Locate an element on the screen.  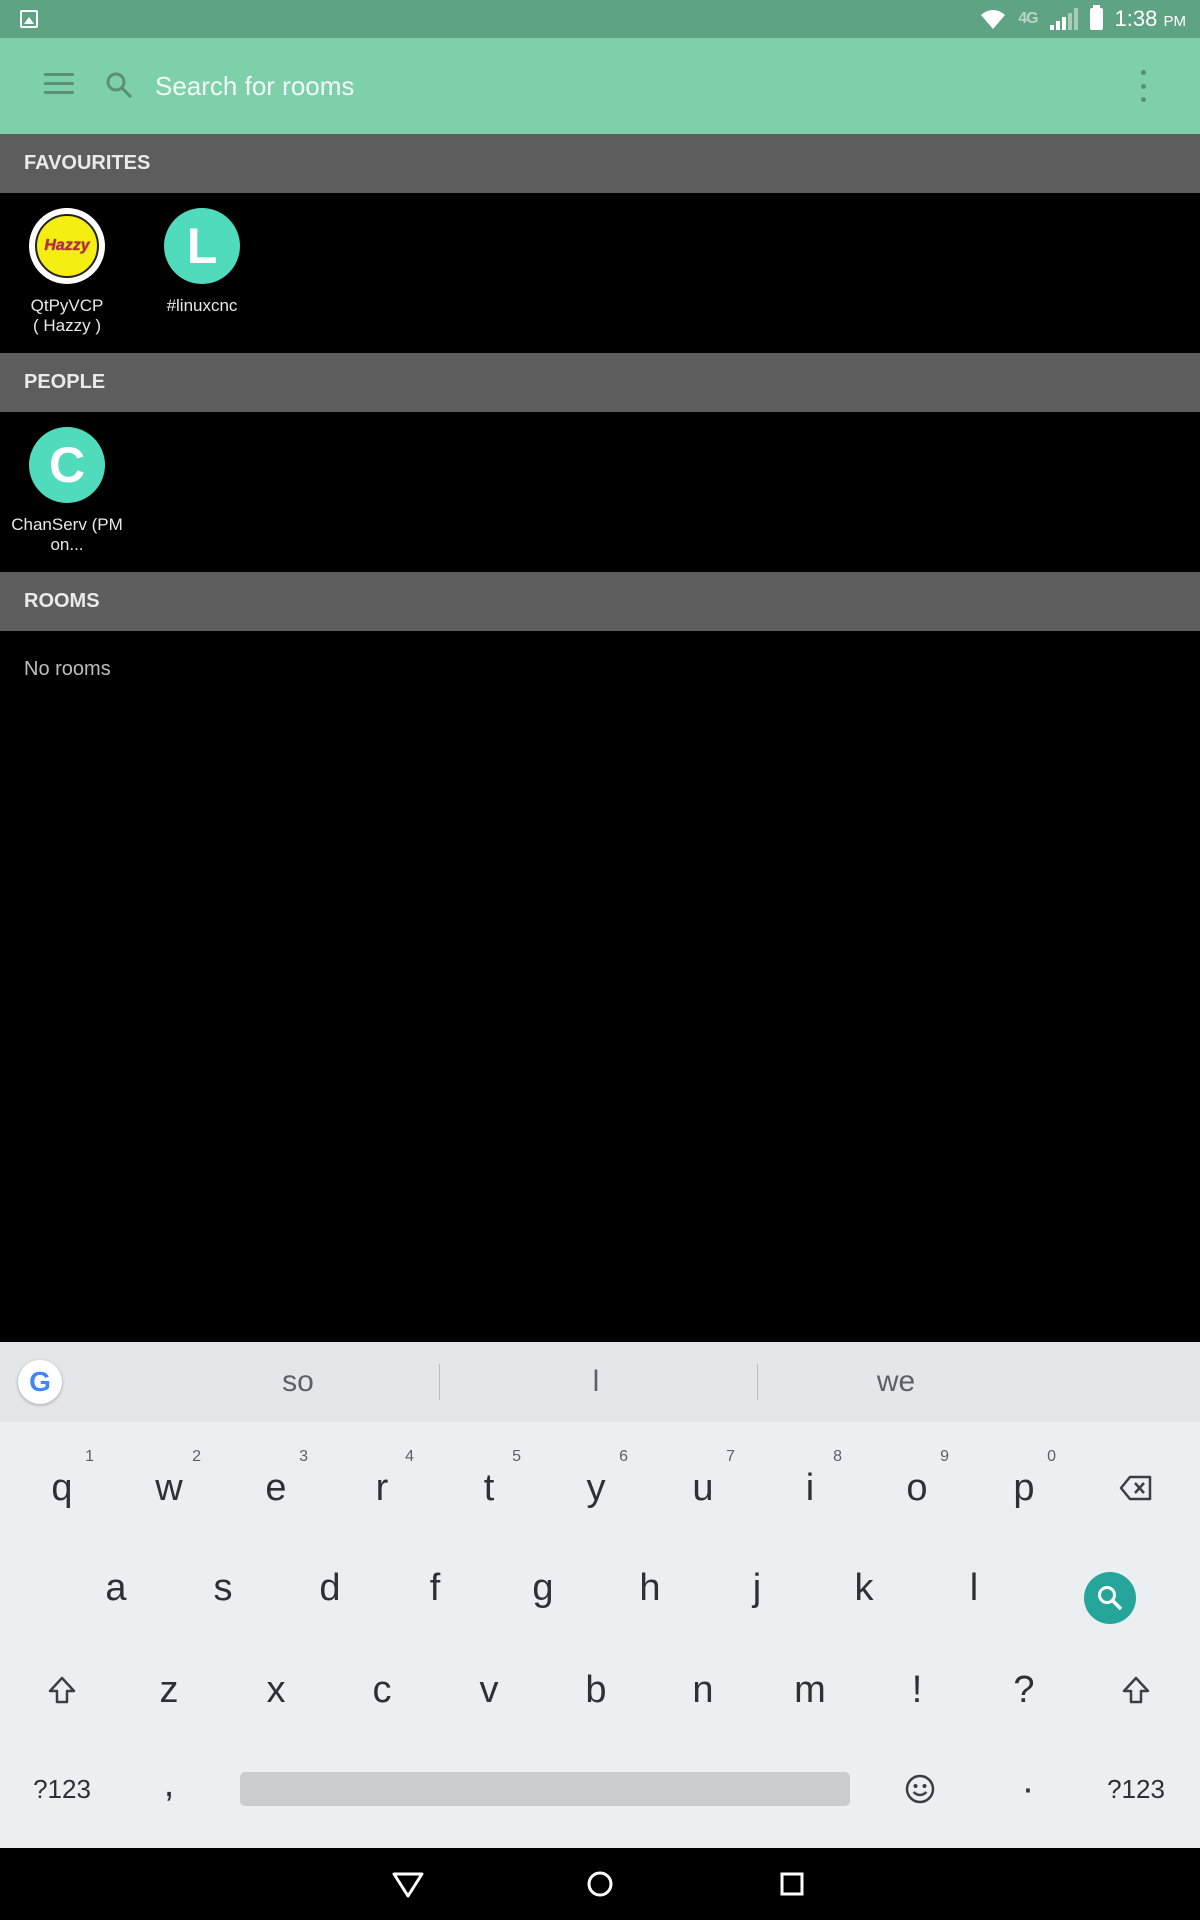
room-name: QtPyVCP ( Hazzy ) is located at coordinates (67, 315).